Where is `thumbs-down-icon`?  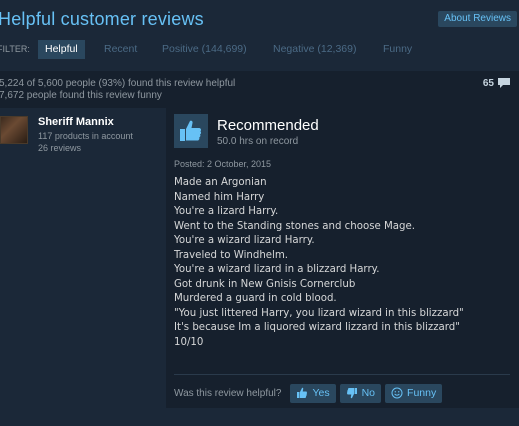 thumbs-down-icon is located at coordinates (351, 393).